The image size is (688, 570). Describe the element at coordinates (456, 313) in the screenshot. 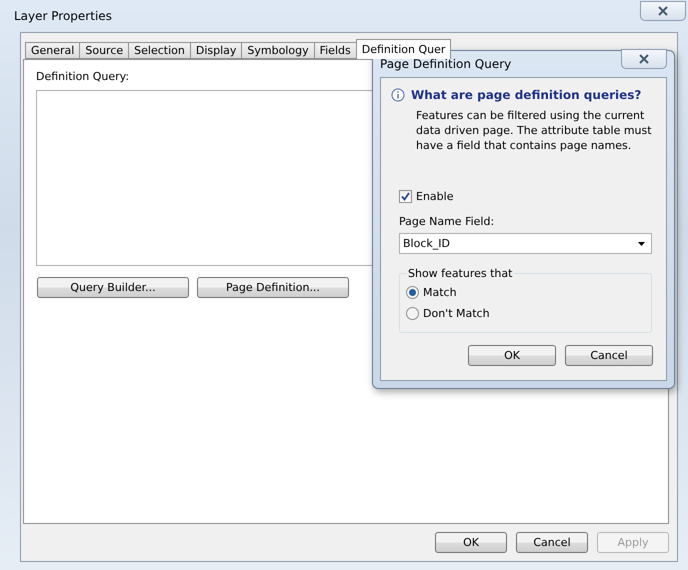

I see `radio-label: Don't Match` at that location.